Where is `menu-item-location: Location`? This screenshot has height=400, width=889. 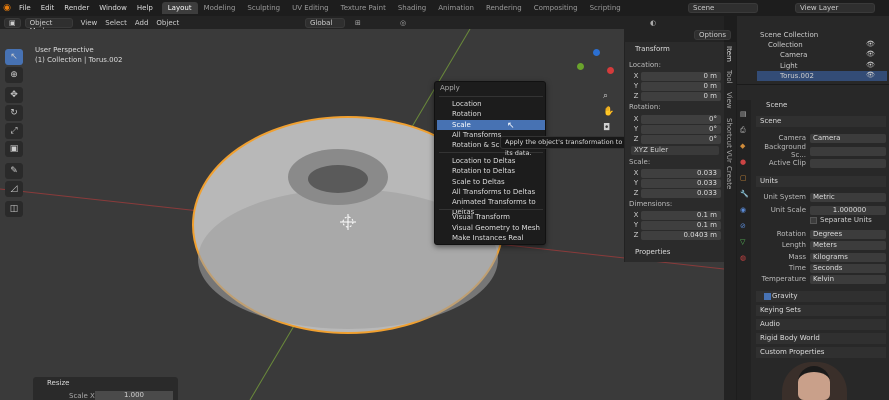
menu-item-location: Location is located at coordinates (491, 104).